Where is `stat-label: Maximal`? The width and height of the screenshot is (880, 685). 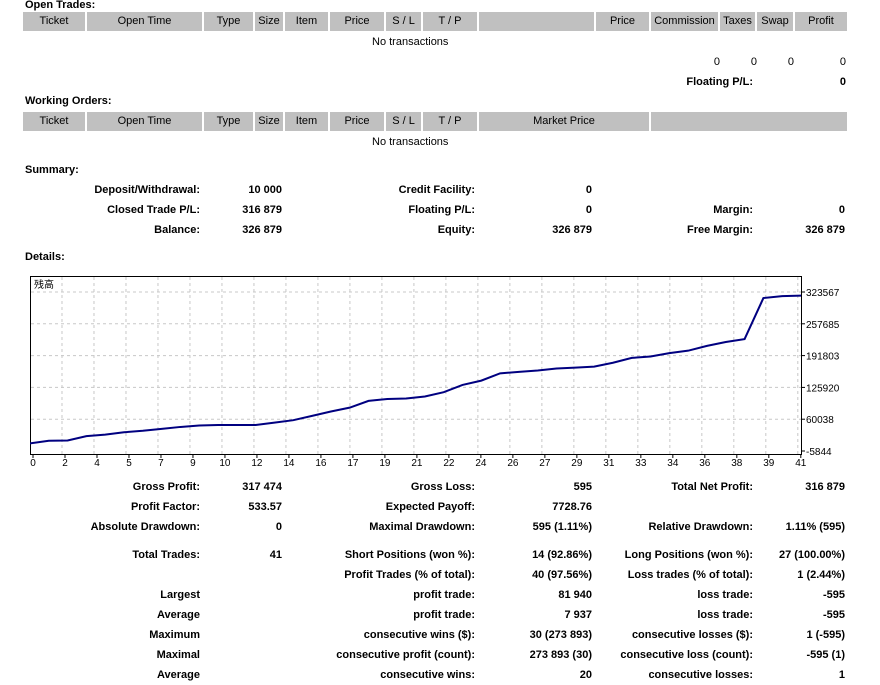 stat-label: Maximal is located at coordinates (178, 655).